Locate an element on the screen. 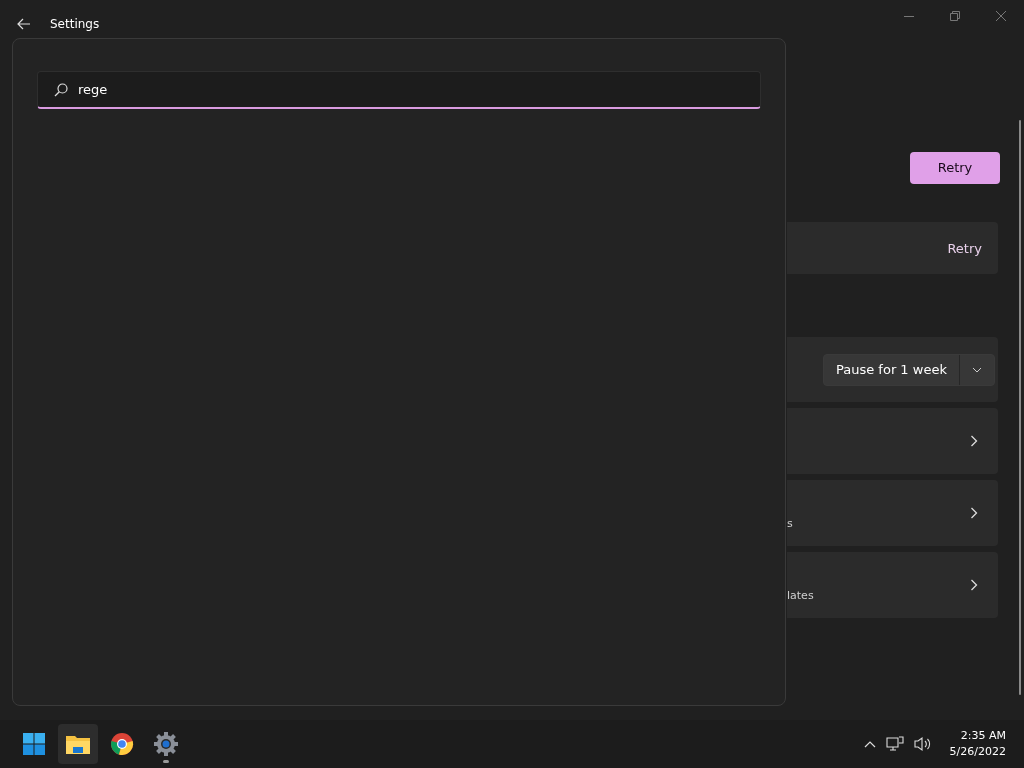 Image resolution: width=1024 pixels, height=768 pixels. scrollbar is located at coordinates (1020, 407).